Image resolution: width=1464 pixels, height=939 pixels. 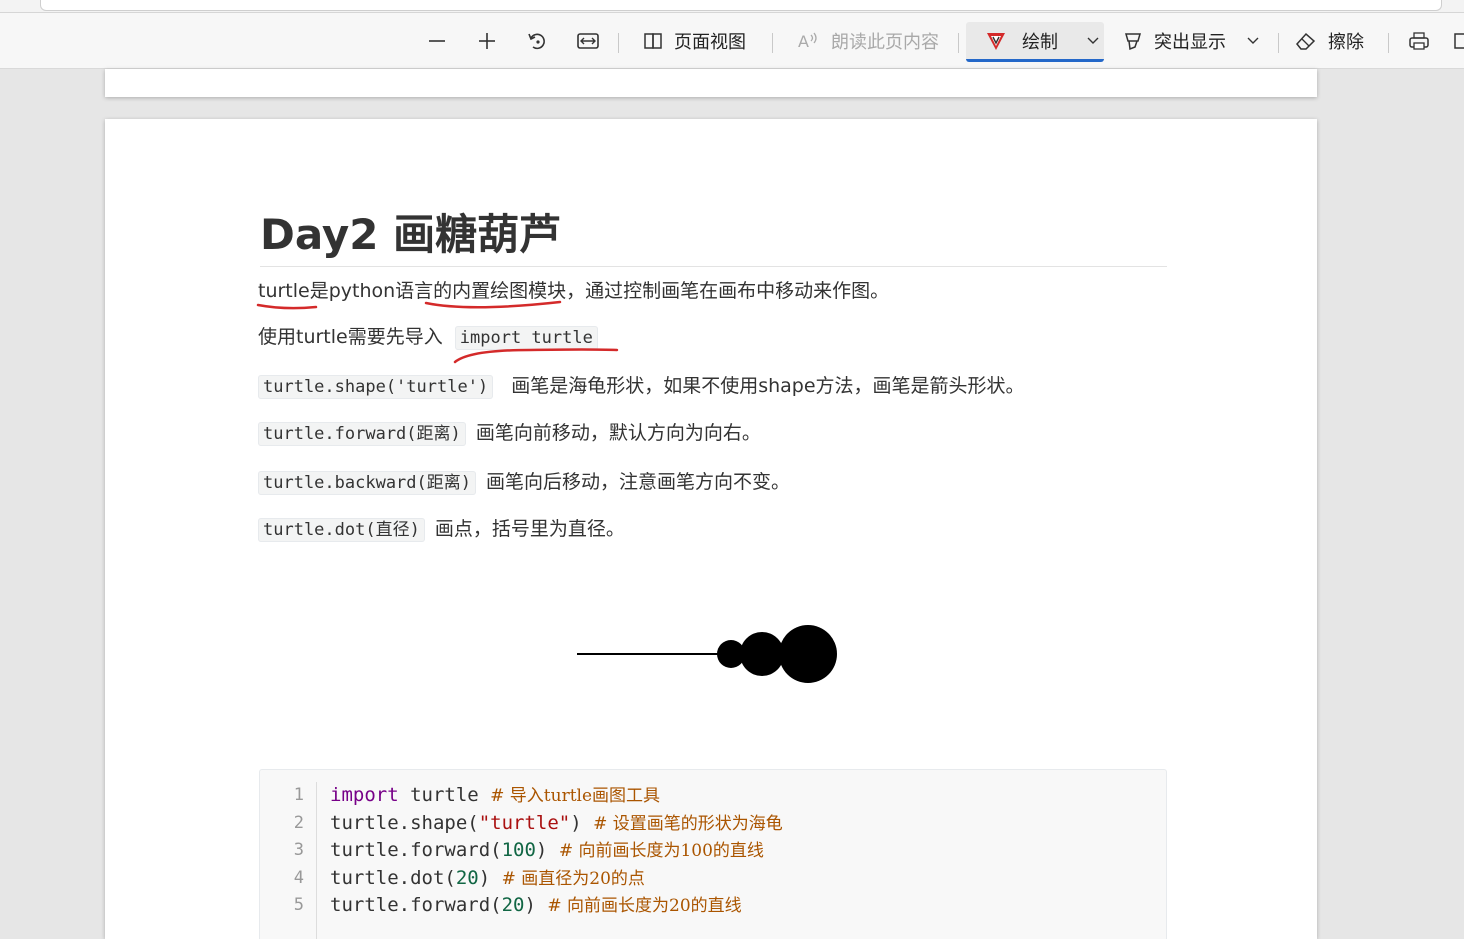 What do you see at coordinates (376, 387) in the screenshot?
I see `inline-code-shape: turtle.shape('turtle')` at bounding box center [376, 387].